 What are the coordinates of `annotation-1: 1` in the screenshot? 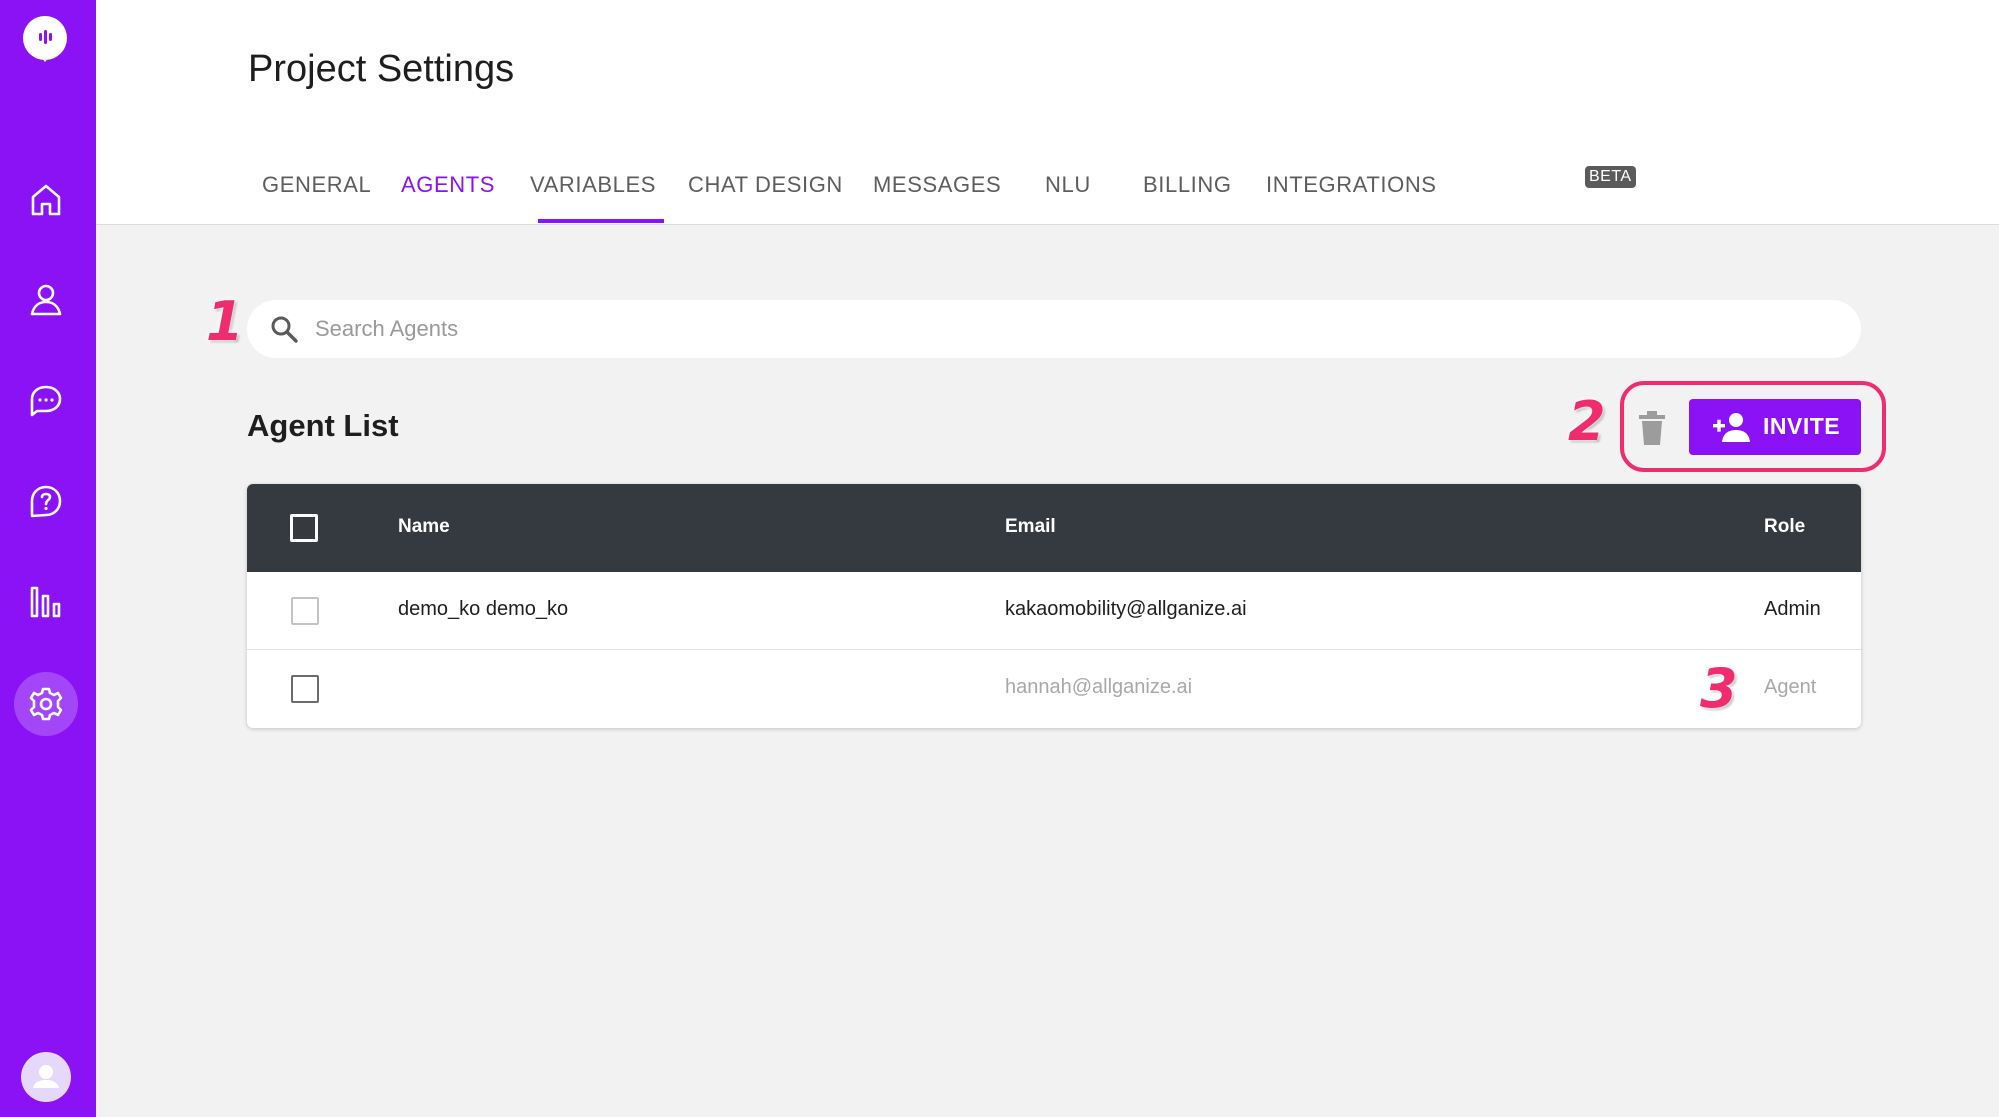 It's located at (225, 321).